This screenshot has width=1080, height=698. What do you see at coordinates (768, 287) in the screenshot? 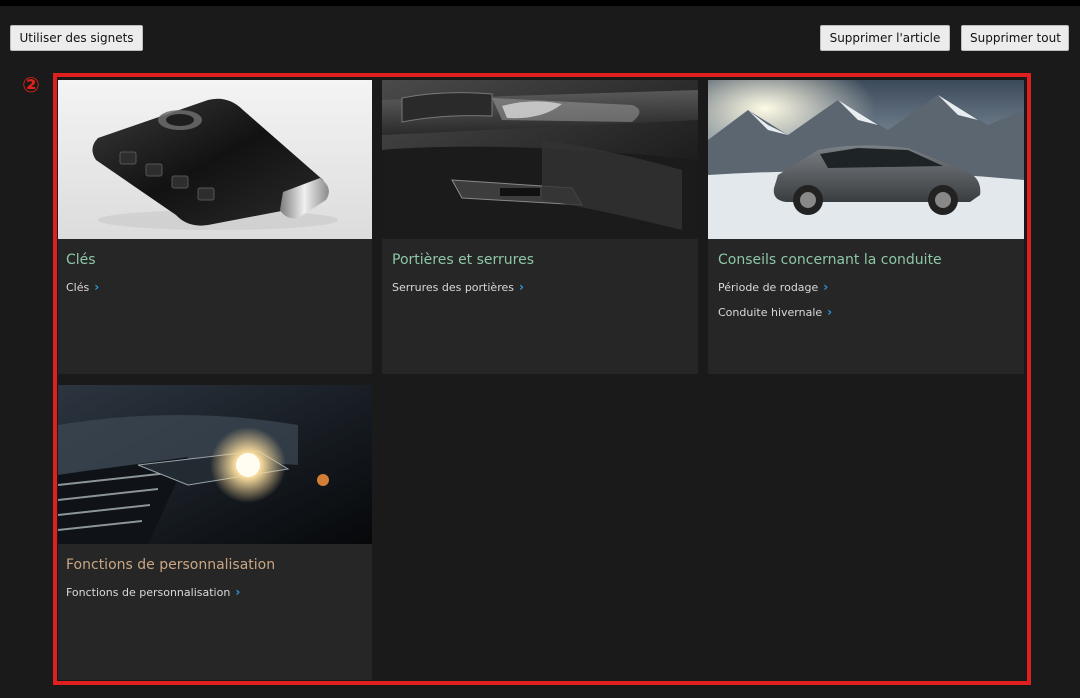
I see `link-label: Période de rodage` at bounding box center [768, 287].